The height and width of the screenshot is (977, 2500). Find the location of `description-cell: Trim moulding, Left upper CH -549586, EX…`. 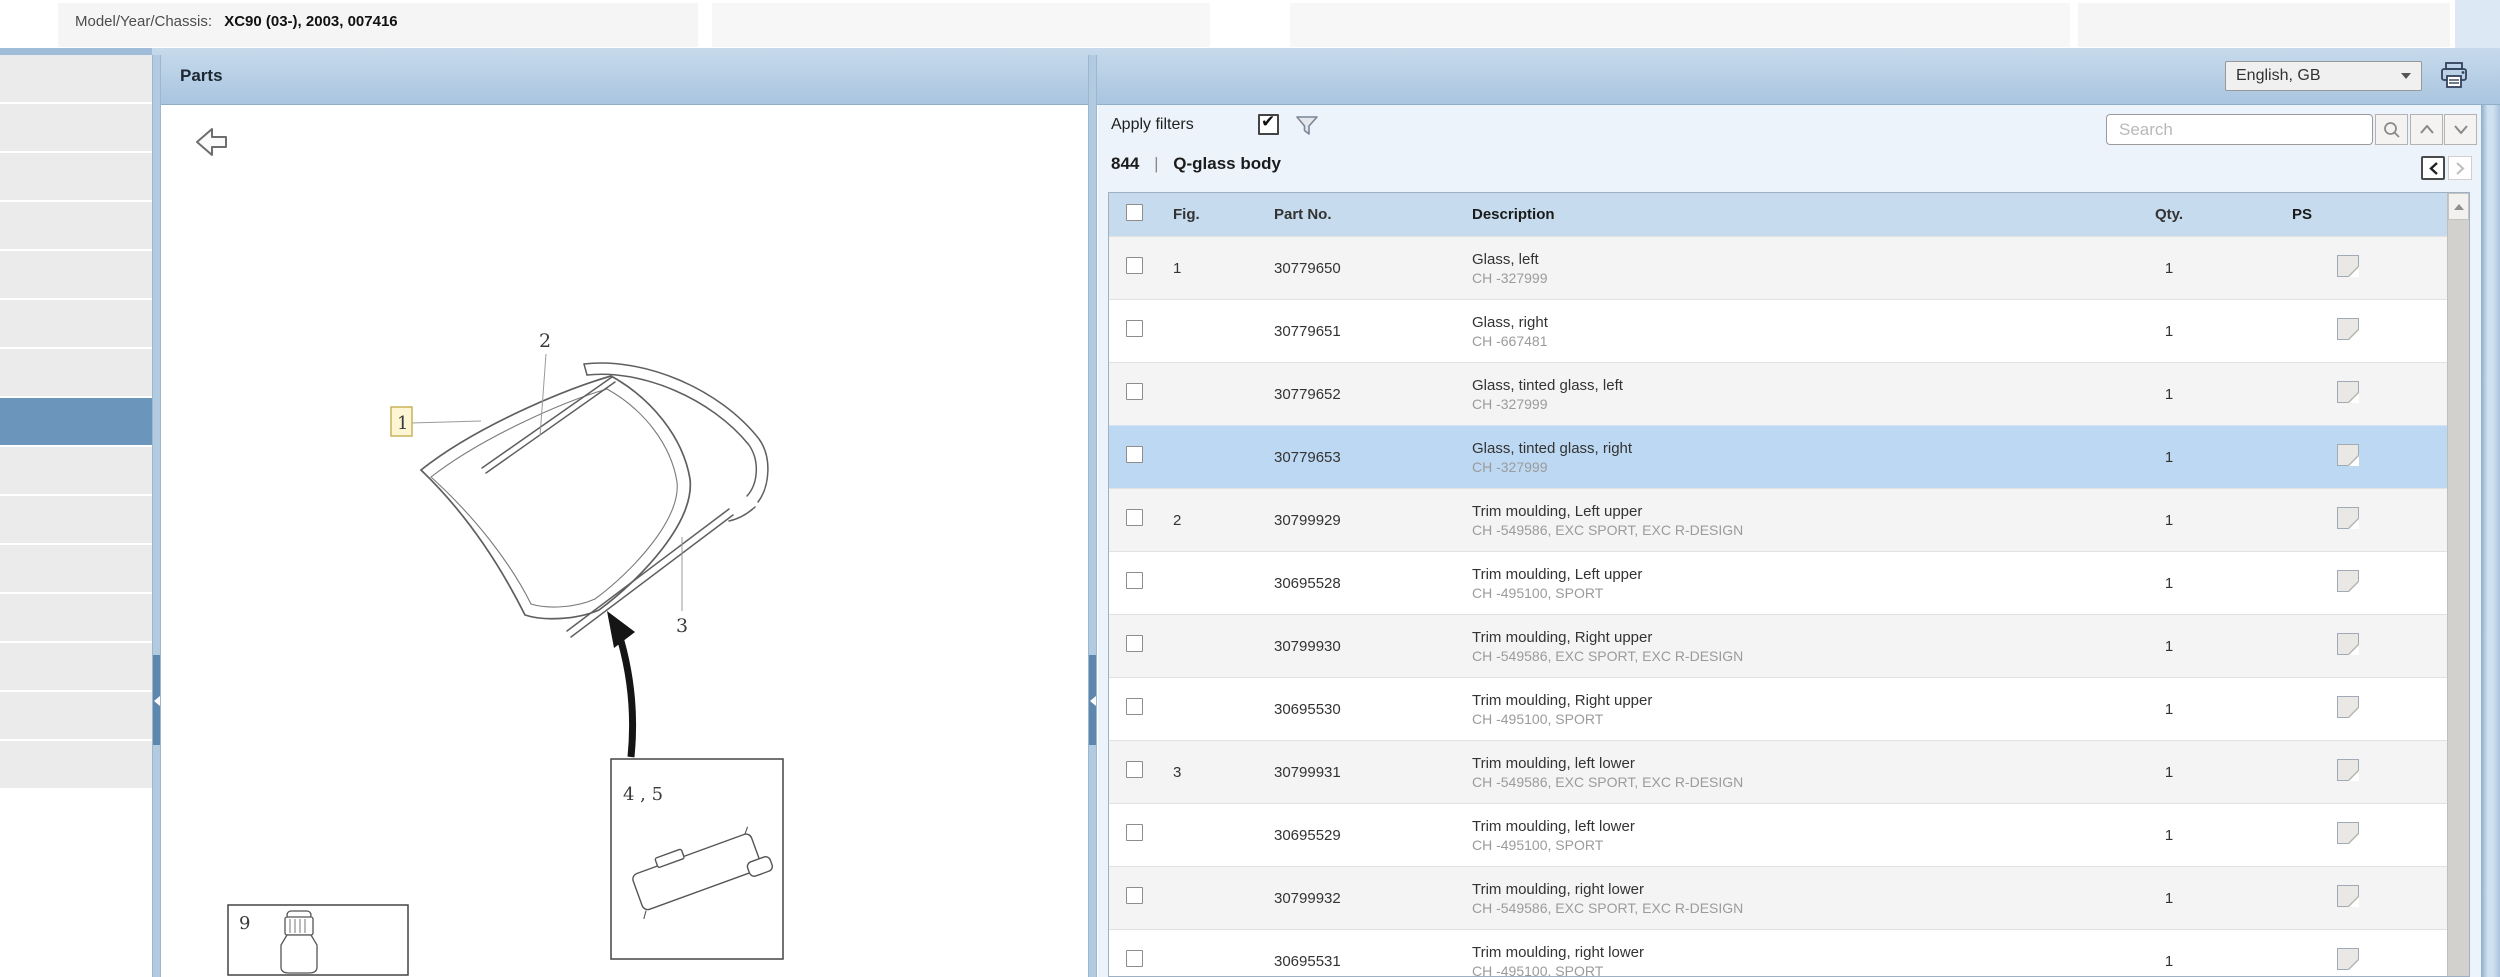

description-cell: Trim moulding, Left upper CH -549586, EX… is located at coordinates (1767, 520).